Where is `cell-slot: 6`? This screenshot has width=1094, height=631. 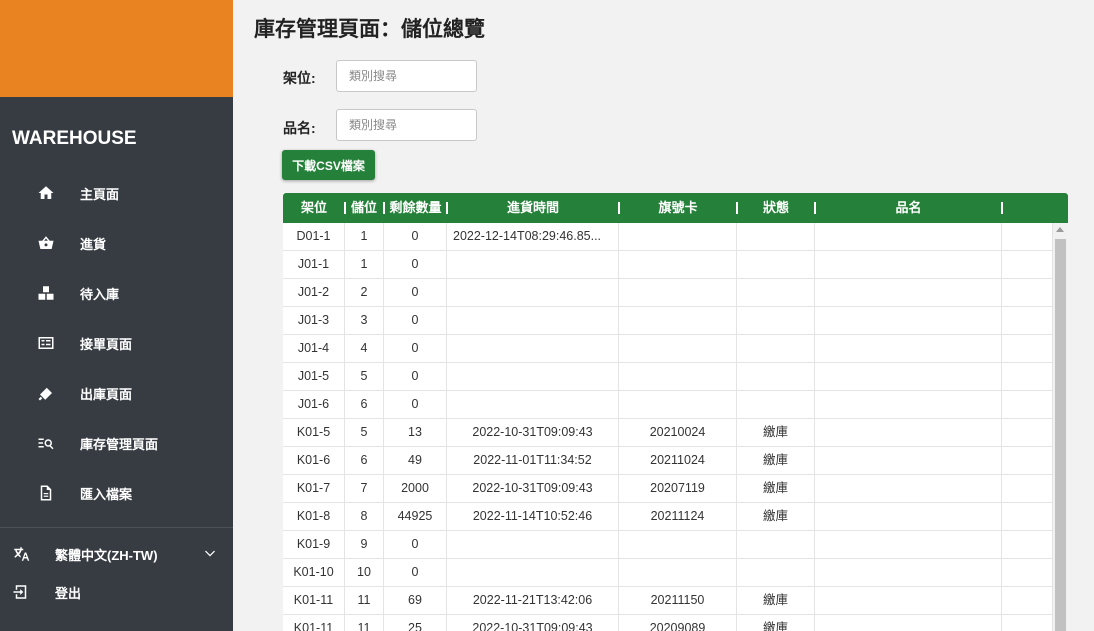
cell-slot: 6 is located at coordinates (364, 461).